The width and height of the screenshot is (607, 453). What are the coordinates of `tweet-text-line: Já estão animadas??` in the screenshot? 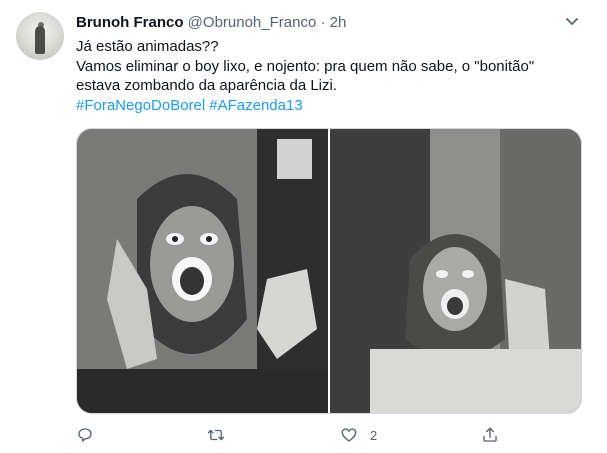 It's located at (147, 46).